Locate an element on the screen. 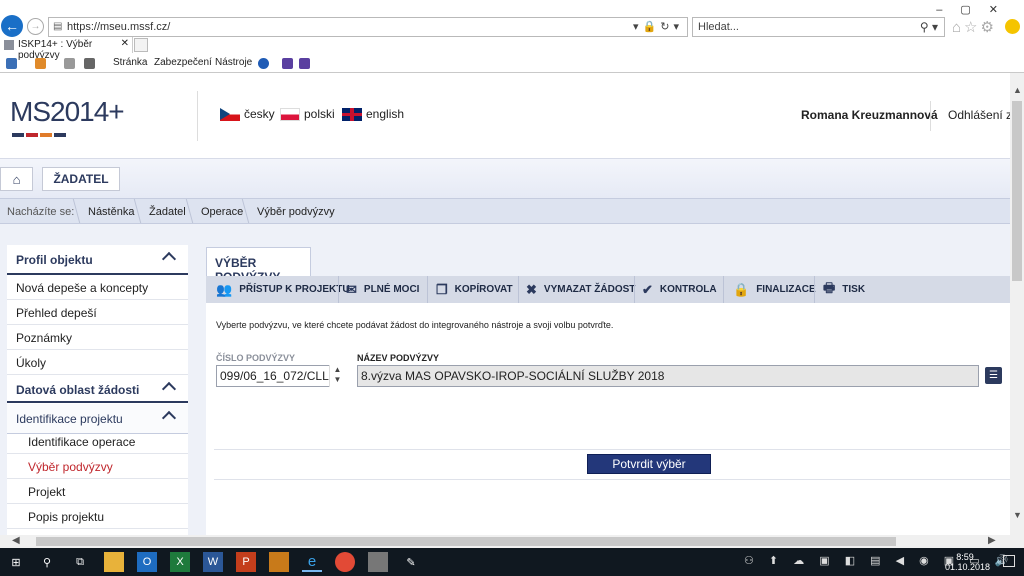  lang-english: english is located at coordinates (373, 114).